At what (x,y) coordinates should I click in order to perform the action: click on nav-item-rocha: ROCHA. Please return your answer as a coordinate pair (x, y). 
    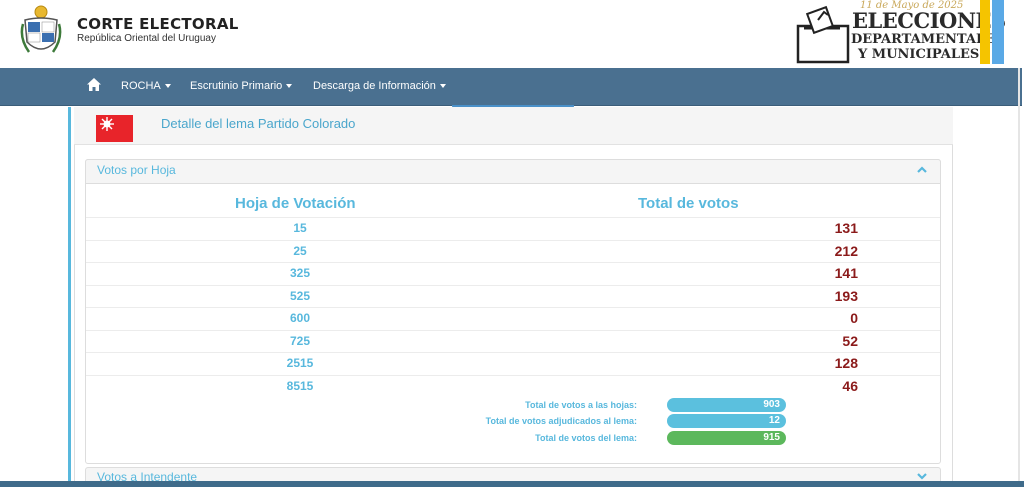
    Looking at the image, I should click on (146, 86).